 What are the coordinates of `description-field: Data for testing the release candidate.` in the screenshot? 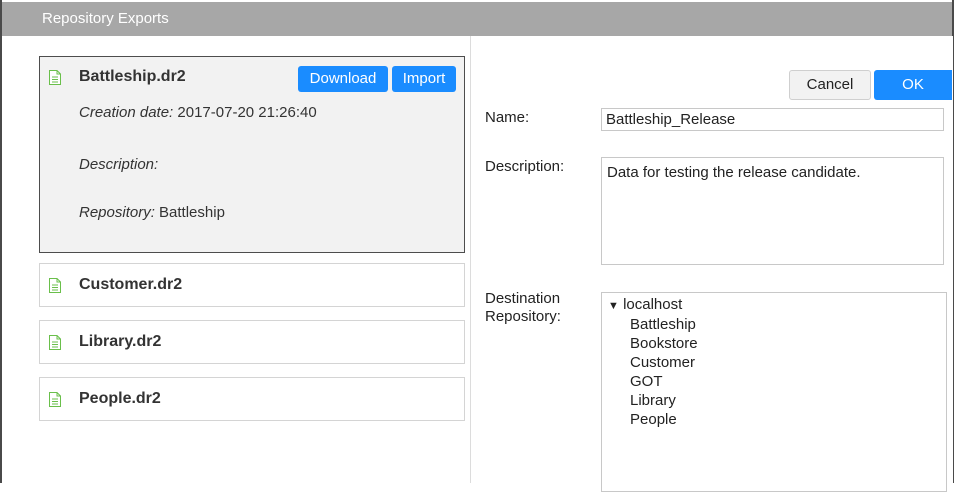 It's located at (772, 211).